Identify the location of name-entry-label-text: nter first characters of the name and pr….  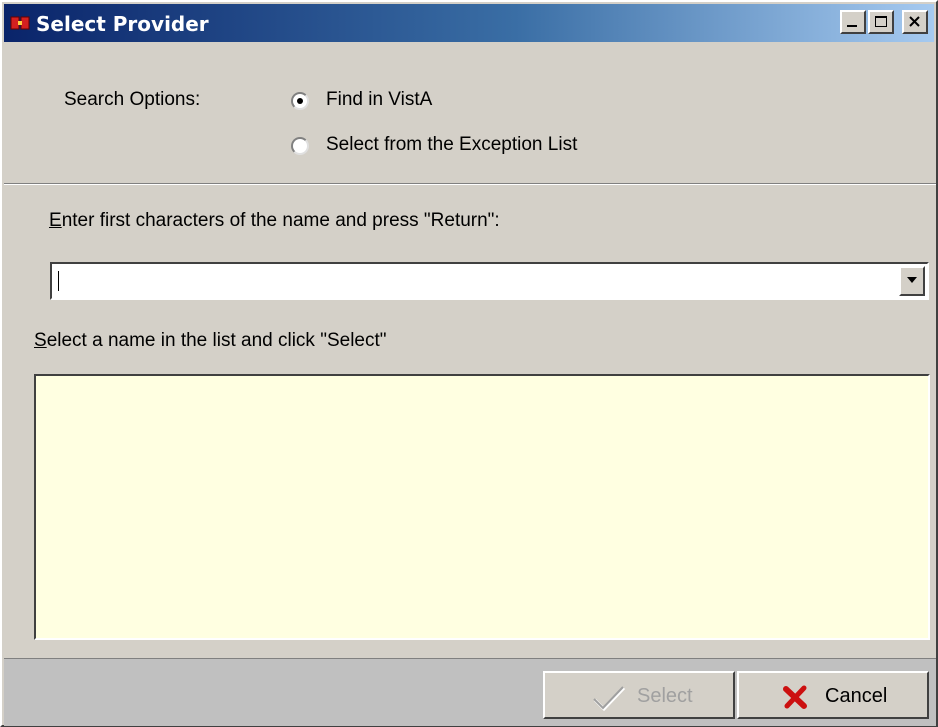
(280, 220).